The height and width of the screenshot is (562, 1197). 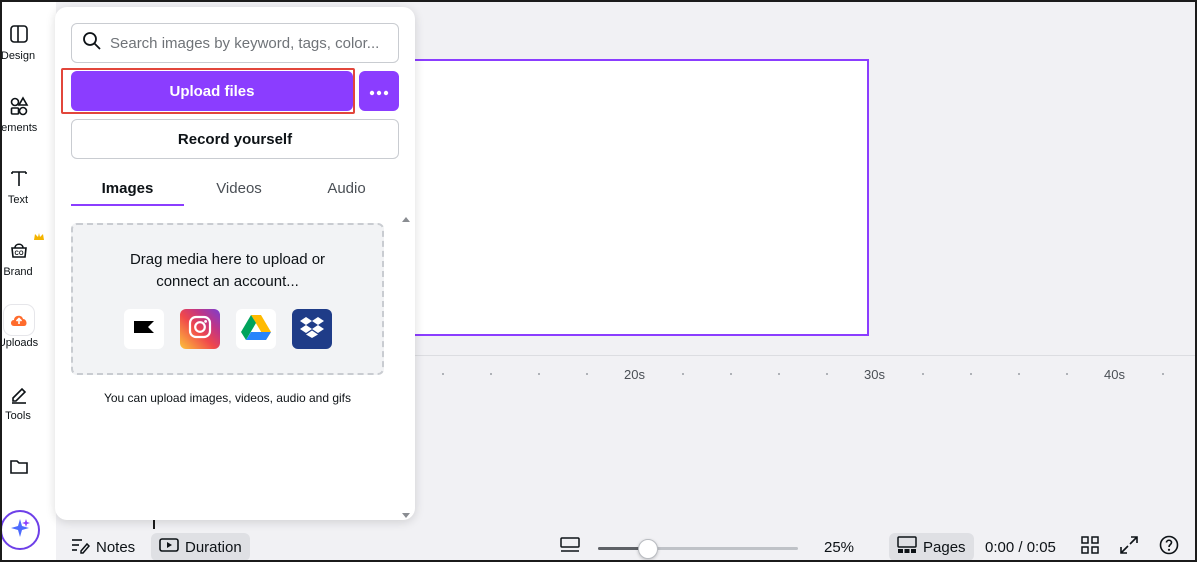 What do you see at coordinates (19, 106) in the screenshot?
I see `shapes-icon` at bounding box center [19, 106].